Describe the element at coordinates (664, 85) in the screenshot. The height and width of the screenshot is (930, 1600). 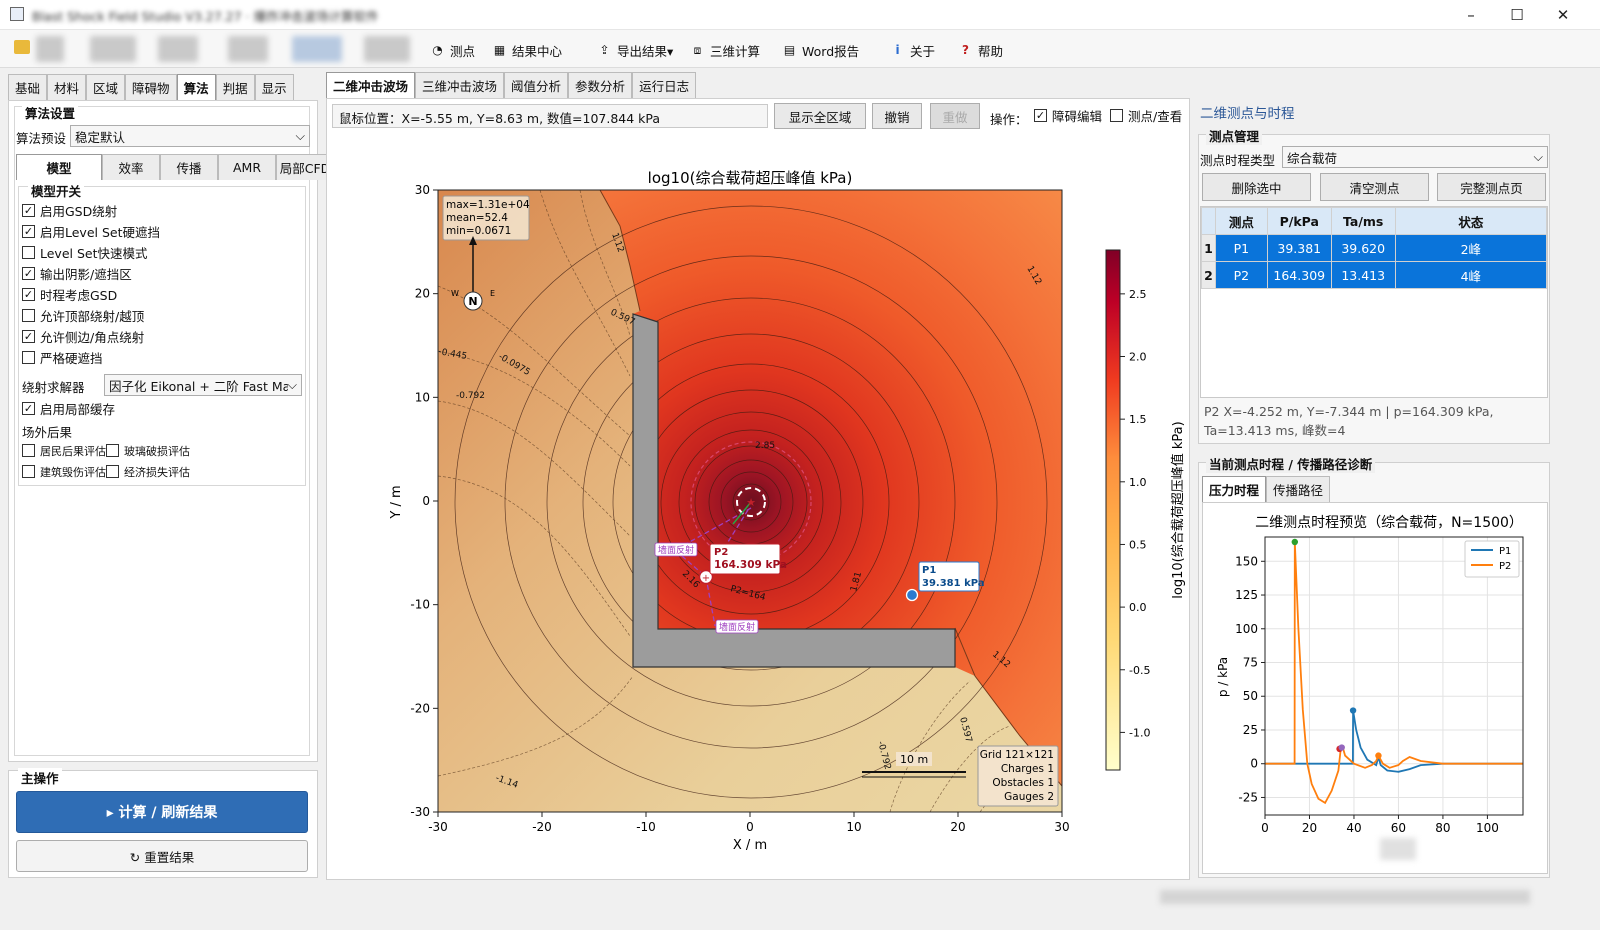
I see `center-tab-4: 运行日志` at that location.